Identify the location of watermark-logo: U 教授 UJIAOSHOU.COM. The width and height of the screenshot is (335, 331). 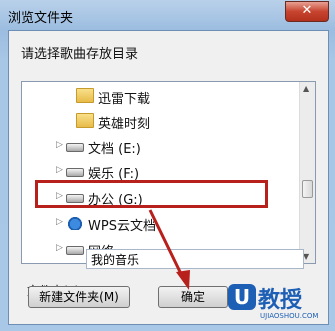
(280, 305).